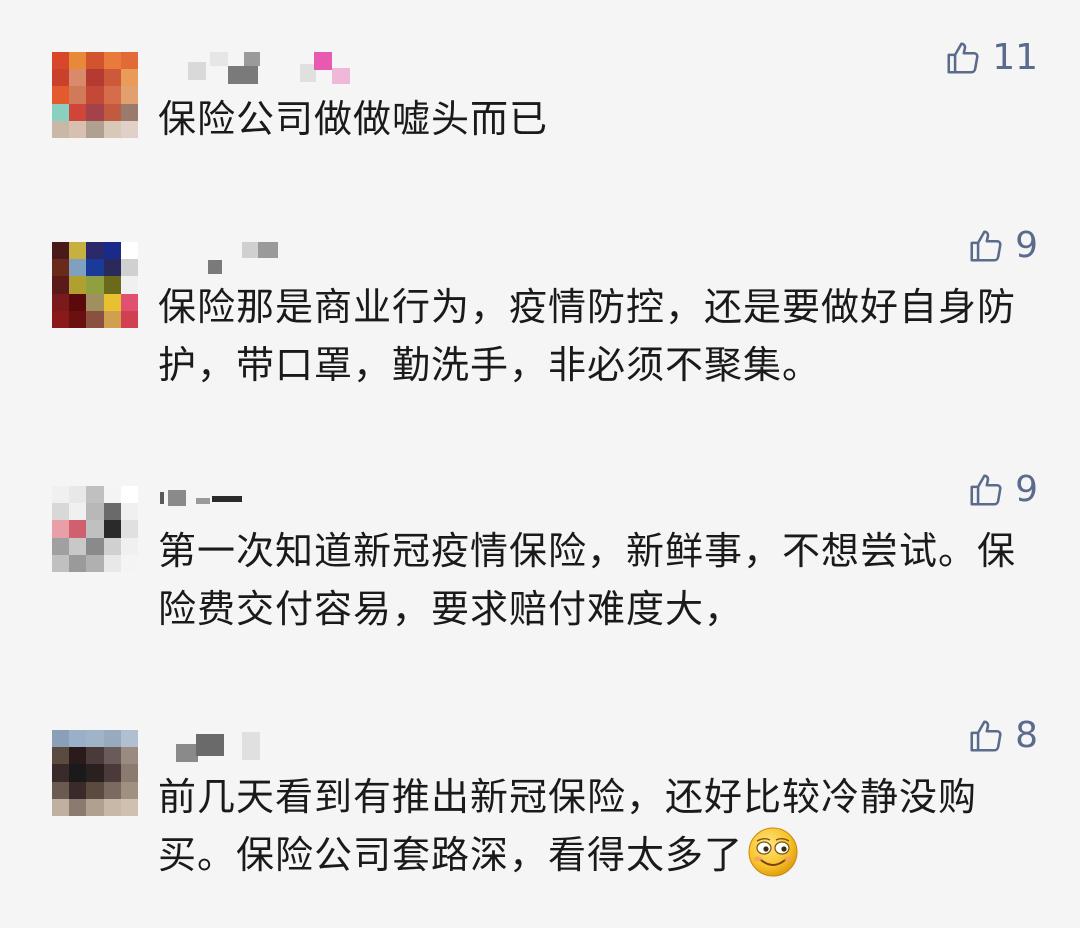  I want to click on comment-text-body: 前几天看到有推出新冠保险，还好比较冷静没购买。保险公司套路深，看得太多了, so click(568, 826).